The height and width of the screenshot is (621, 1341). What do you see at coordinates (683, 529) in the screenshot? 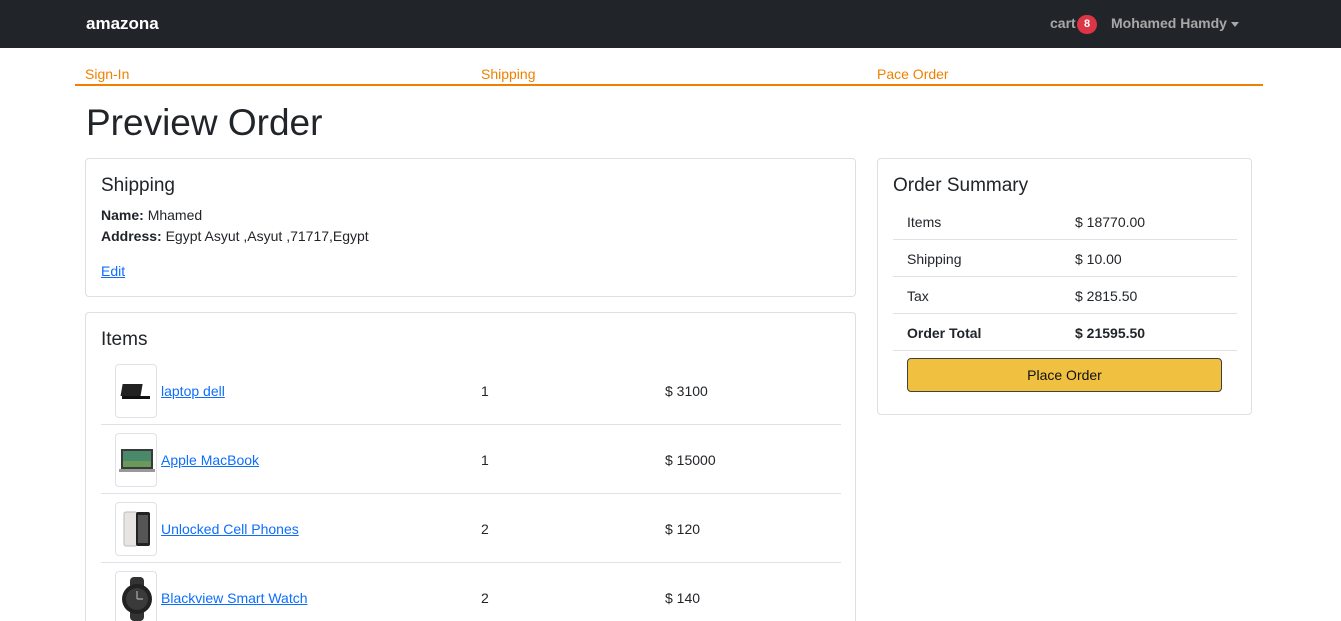
I see `product-price: $ 120` at bounding box center [683, 529].